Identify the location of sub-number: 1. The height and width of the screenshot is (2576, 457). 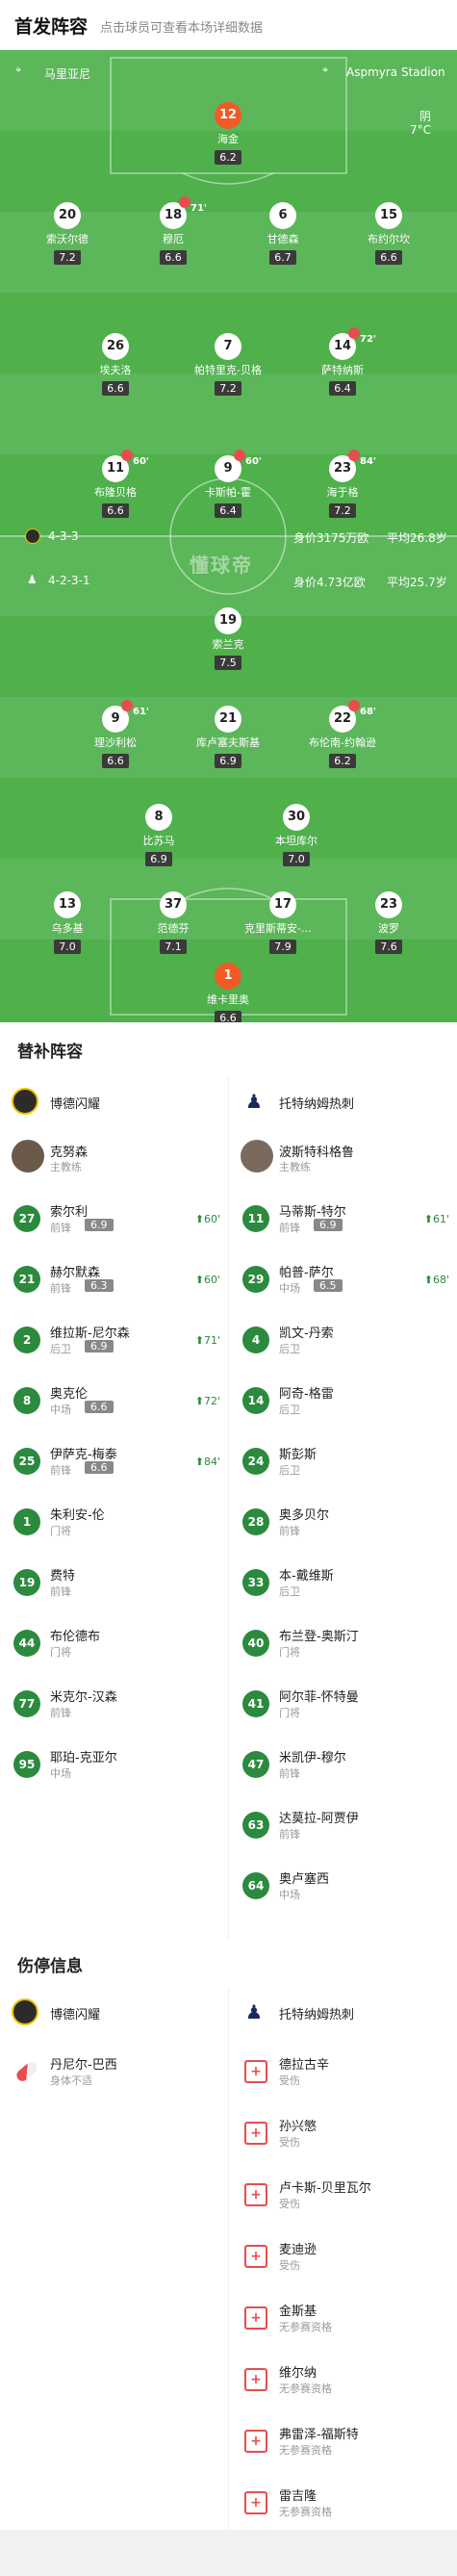
(26, 1521).